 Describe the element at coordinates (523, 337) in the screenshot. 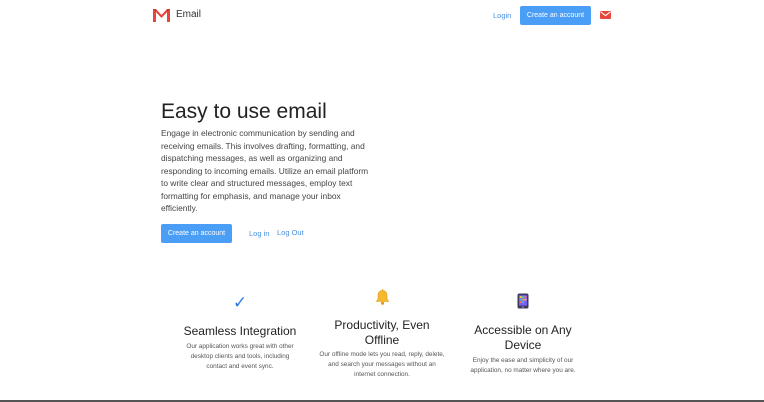

I see `feature-title: Accessible on Any Device` at that location.